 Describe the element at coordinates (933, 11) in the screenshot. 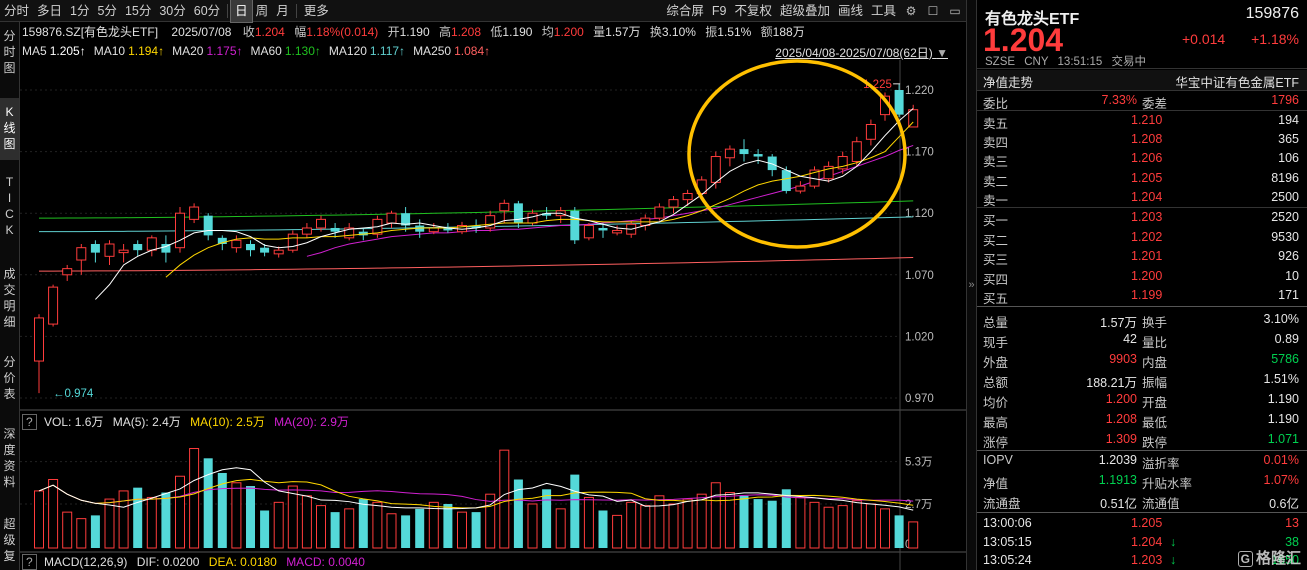

I see `square-icon: ☐` at that location.